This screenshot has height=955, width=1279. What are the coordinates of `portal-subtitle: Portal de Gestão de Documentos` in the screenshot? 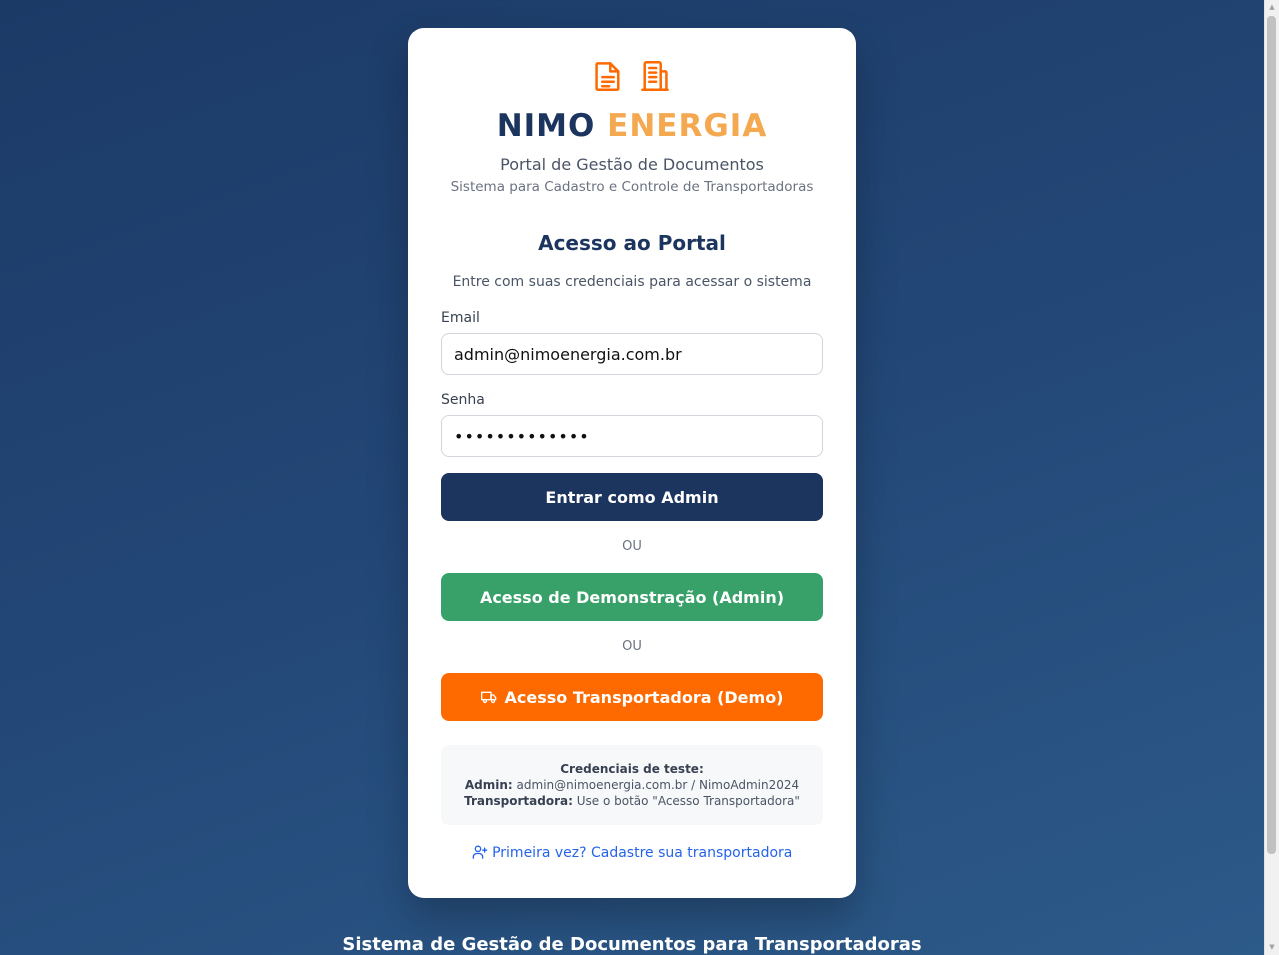 It's located at (632, 164).